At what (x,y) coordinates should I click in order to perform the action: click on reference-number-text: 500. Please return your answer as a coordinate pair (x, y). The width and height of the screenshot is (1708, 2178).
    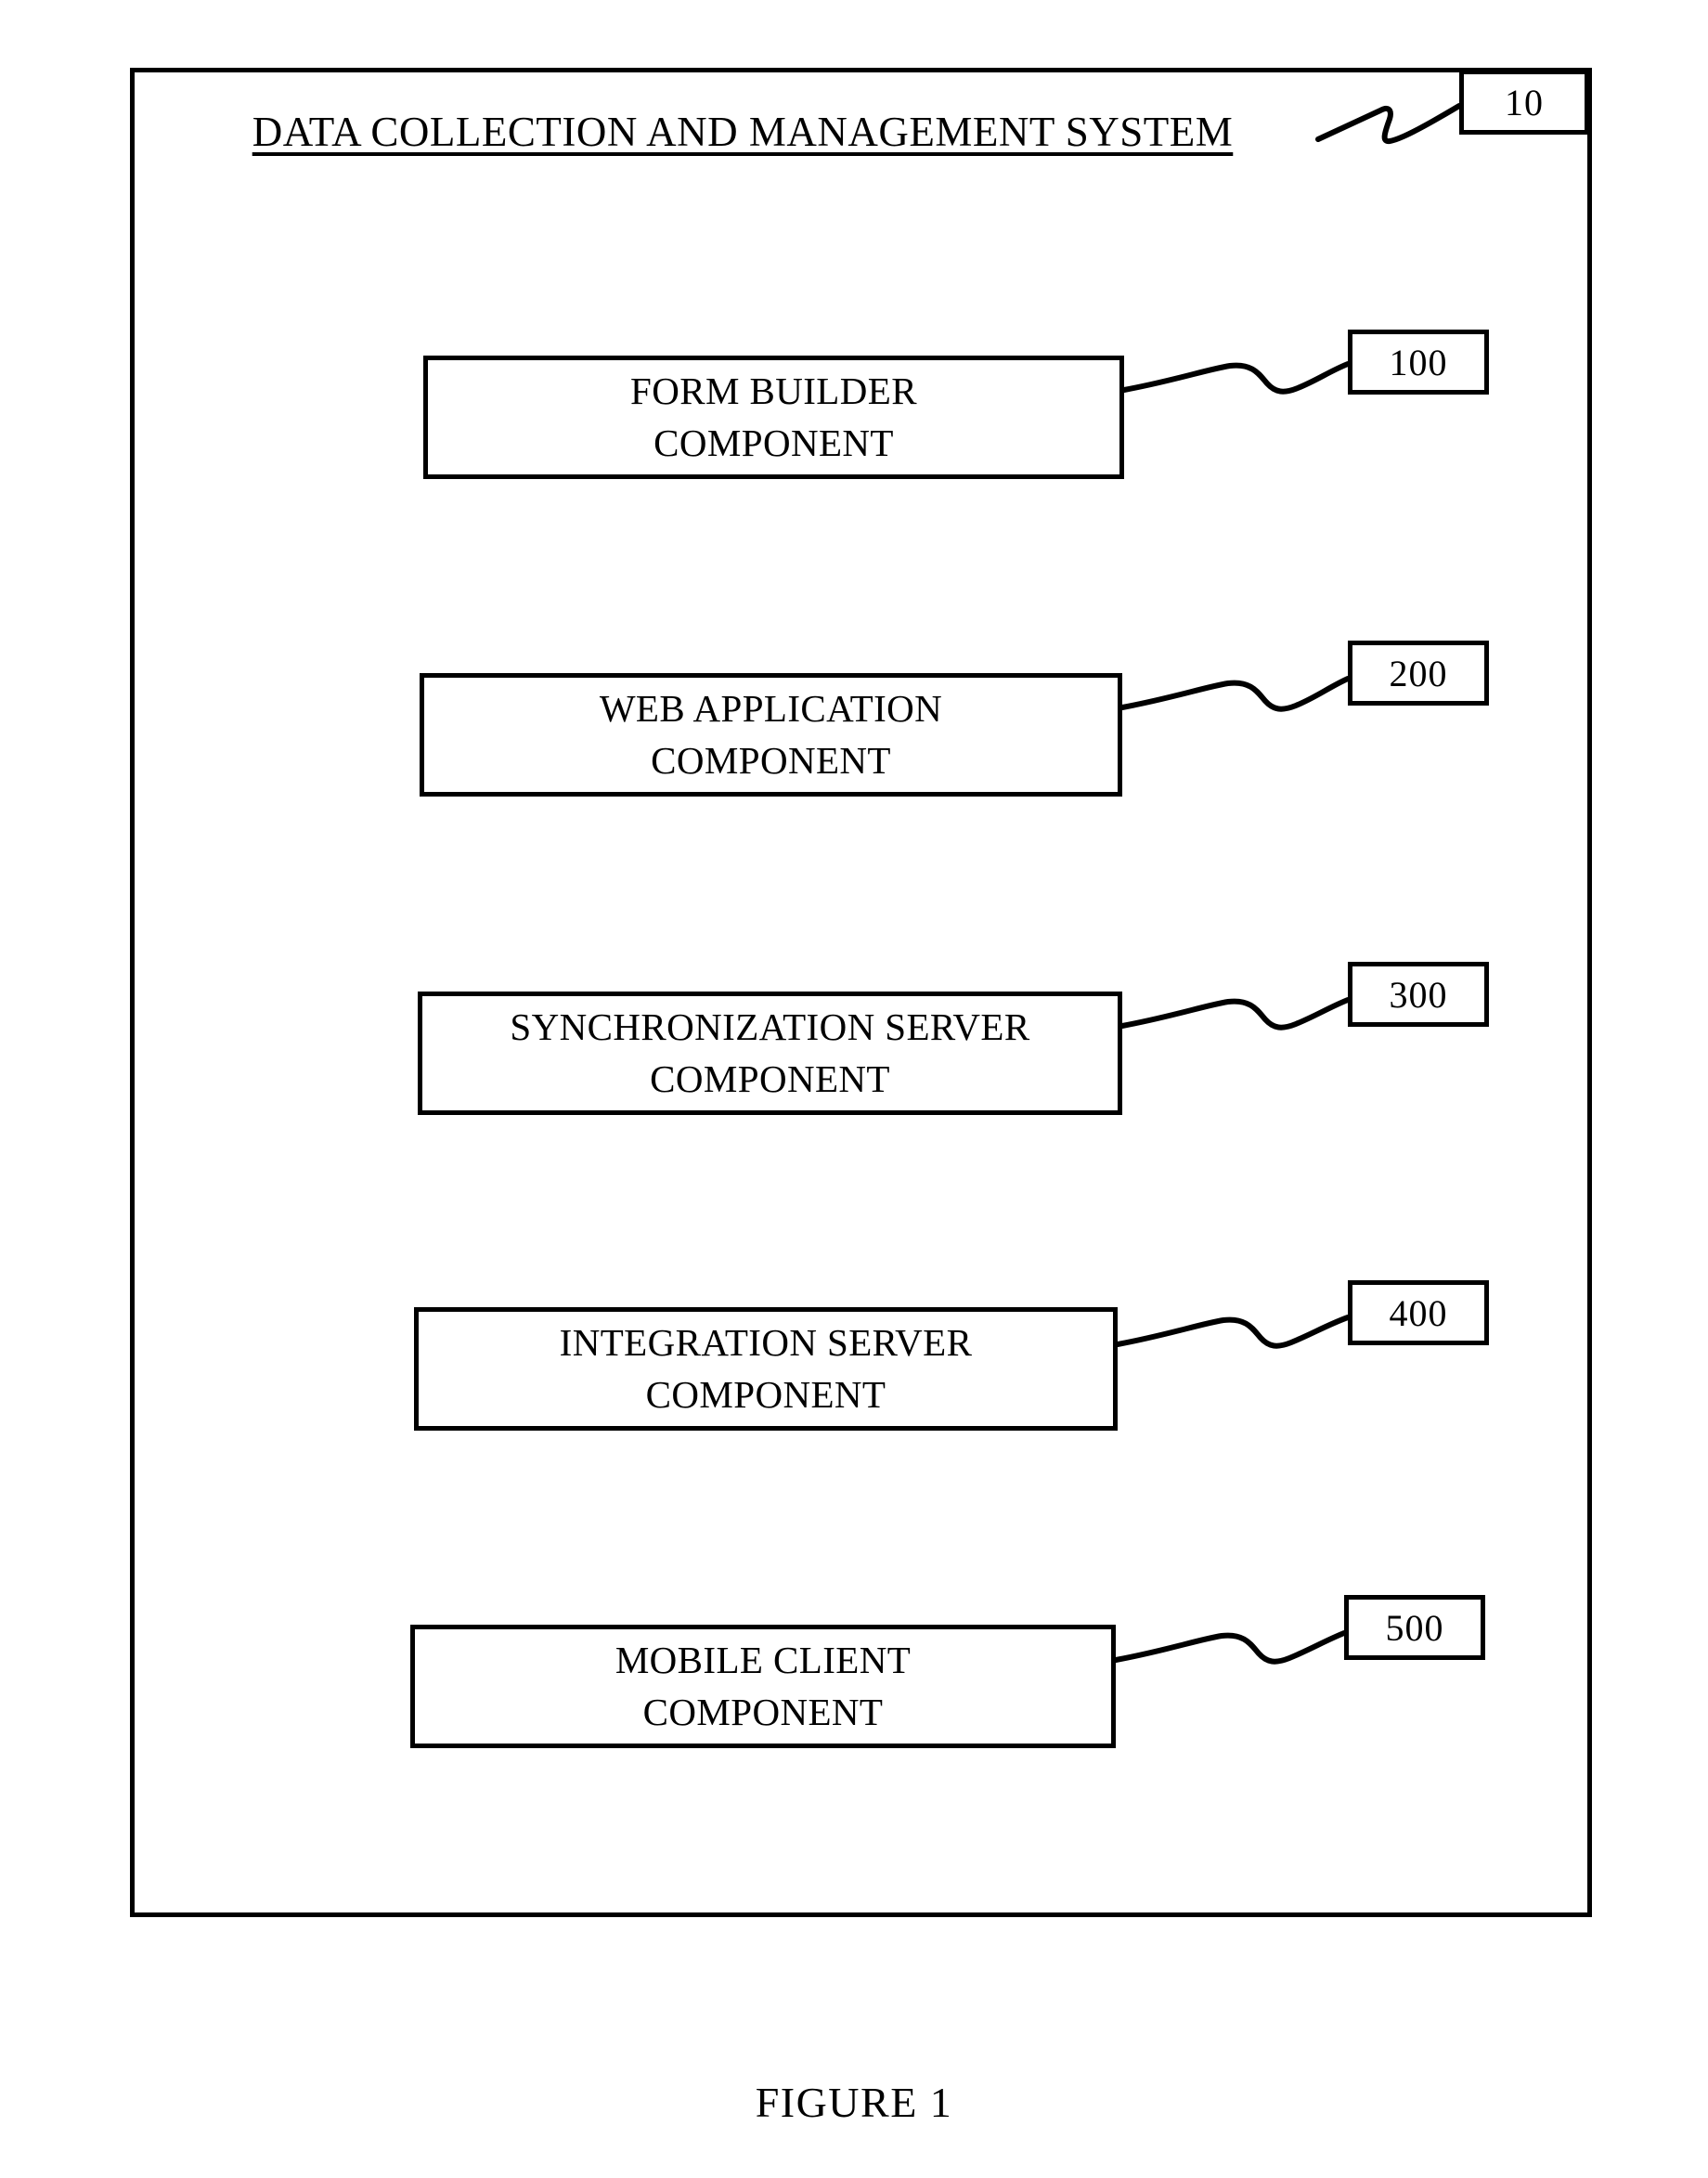
    Looking at the image, I should click on (1414, 1627).